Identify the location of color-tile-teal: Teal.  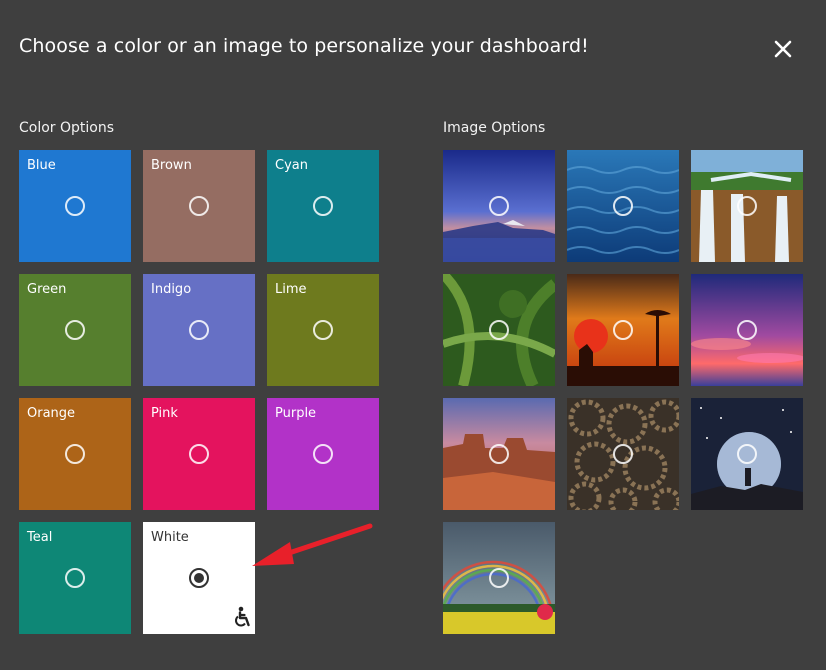
(75, 578).